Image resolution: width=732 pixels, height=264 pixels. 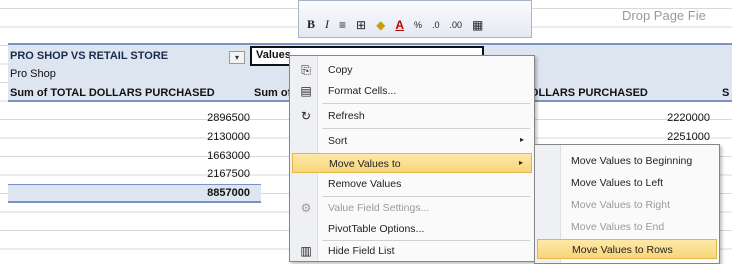 I want to click on submenu-item-rows: Move Values to Rows, so click(x=627, y=249).